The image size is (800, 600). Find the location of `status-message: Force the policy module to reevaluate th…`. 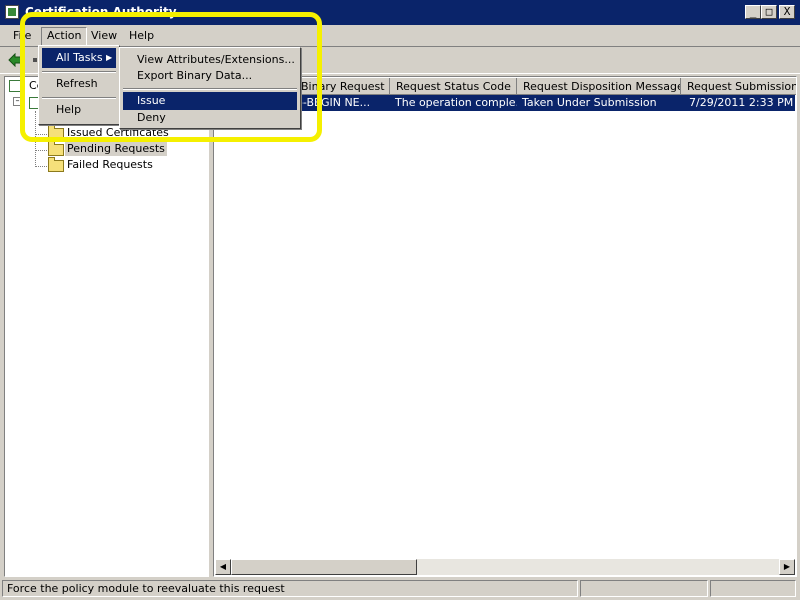

status-message: Force the policy module to reevaluate th… is located at coordinates (290, 588).